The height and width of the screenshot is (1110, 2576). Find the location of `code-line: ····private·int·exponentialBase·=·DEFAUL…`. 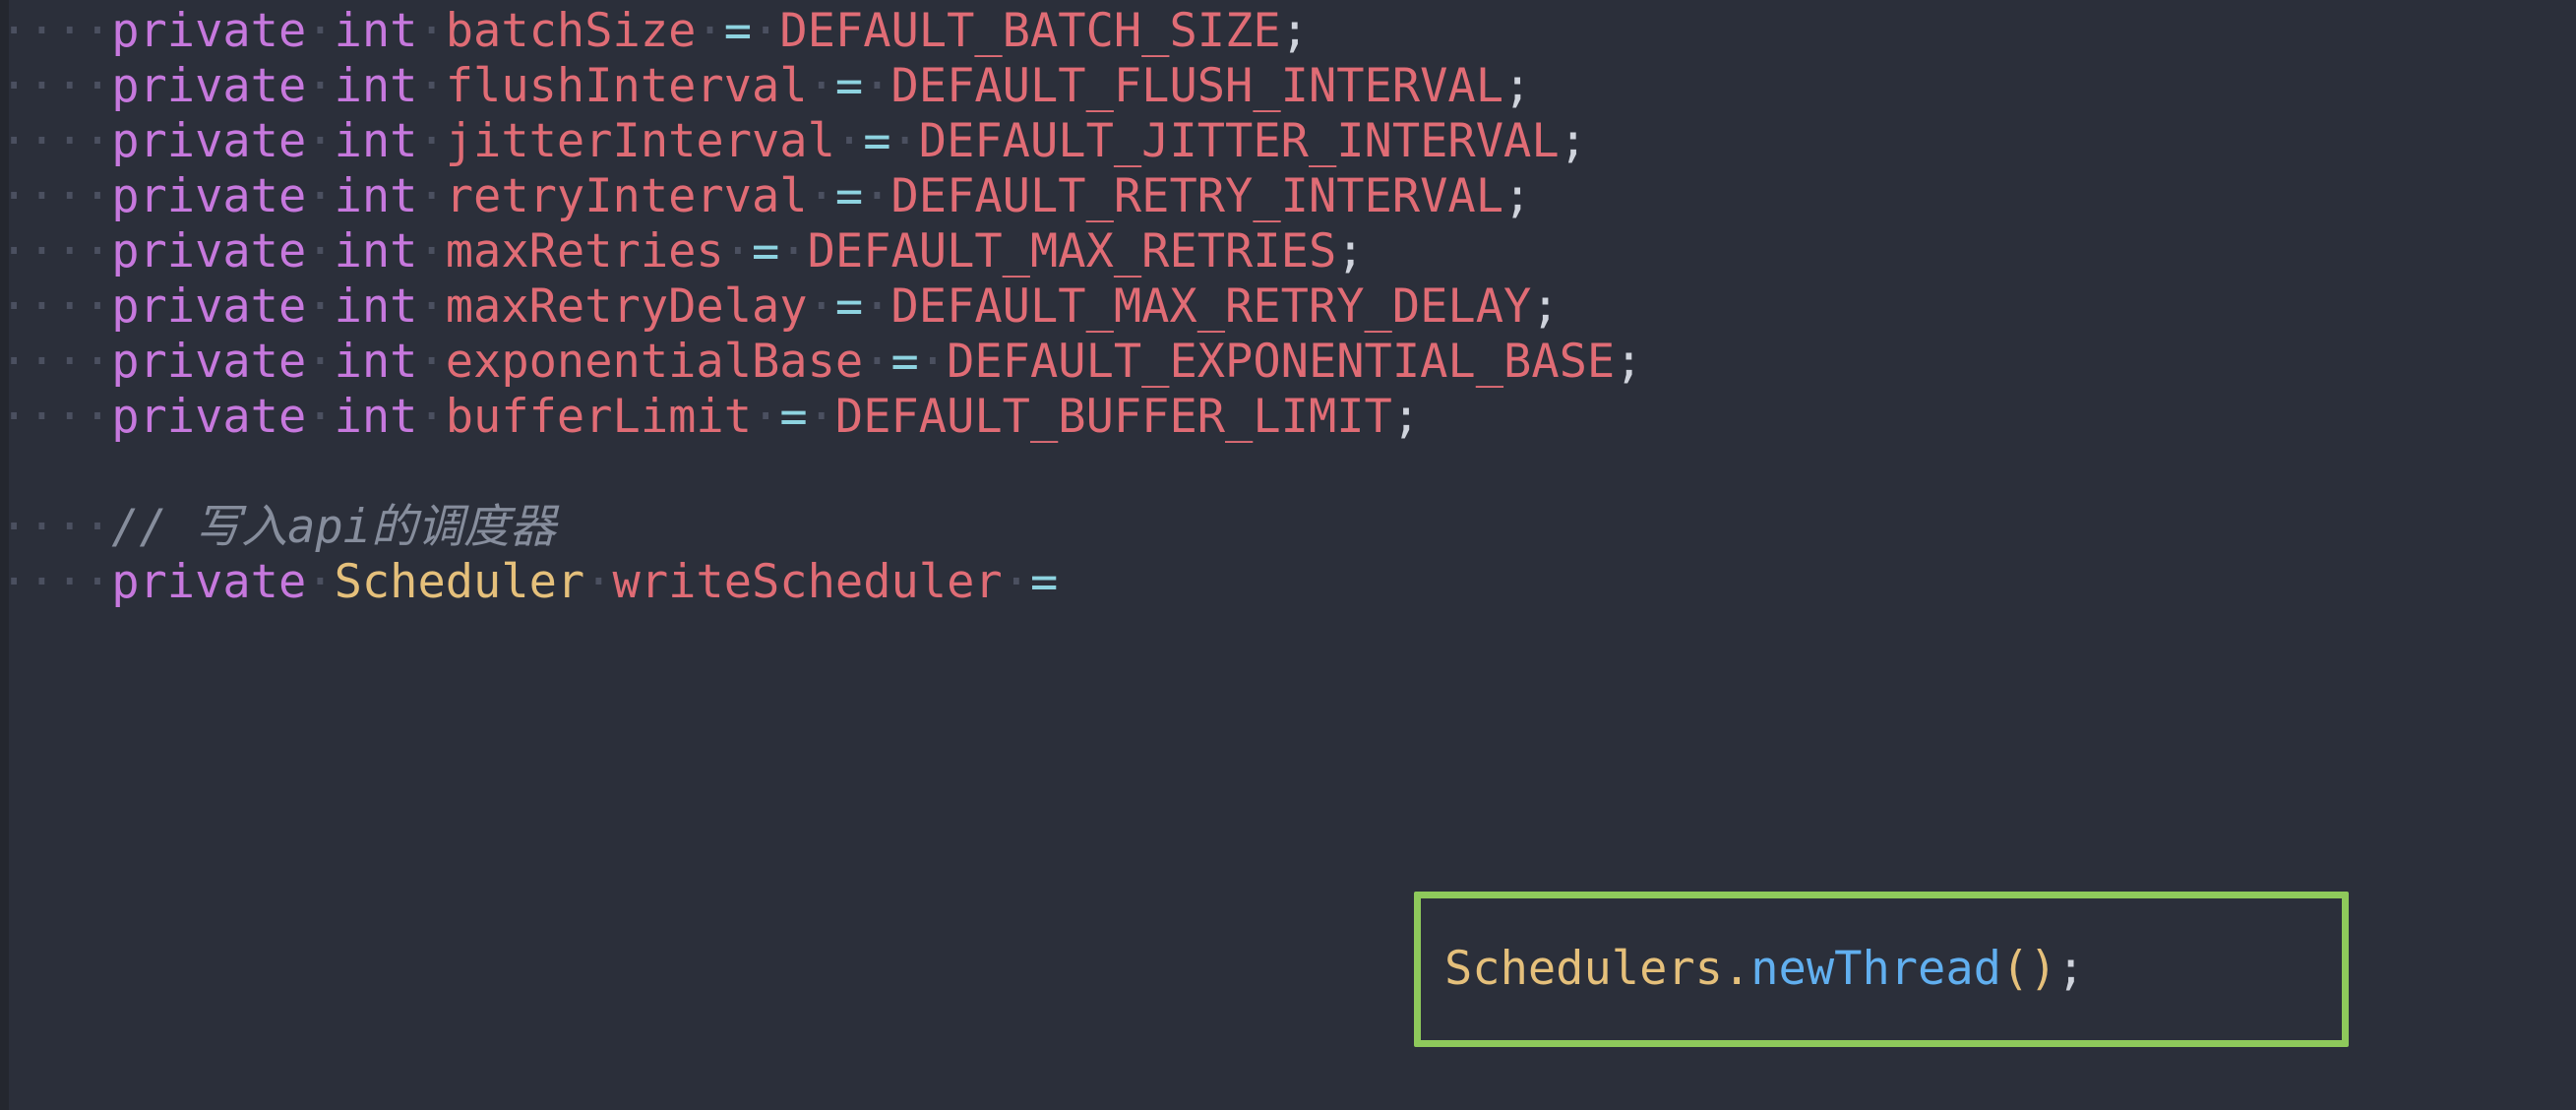

code-line: ····private·int·exponentialBase·=·DEFAUL… is located at coordinates (821, 362).